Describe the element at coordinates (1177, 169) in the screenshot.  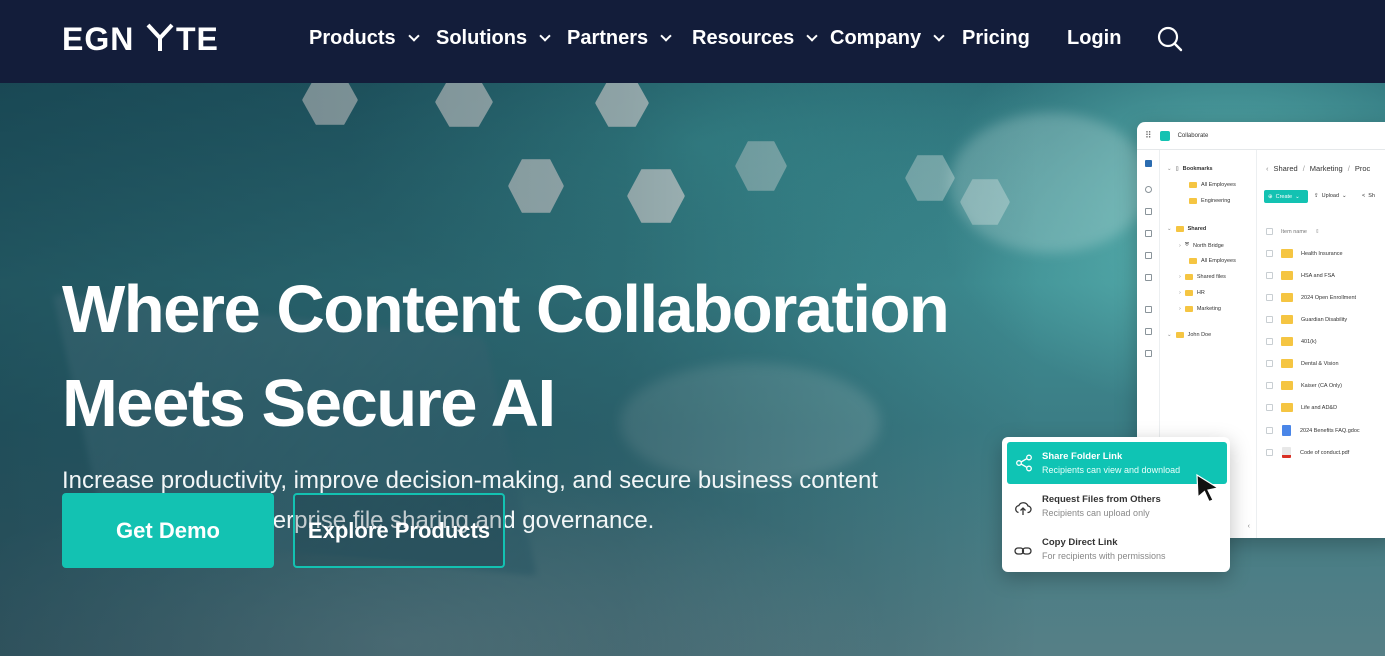
I see `bookmark-icon: ▯` at that location.